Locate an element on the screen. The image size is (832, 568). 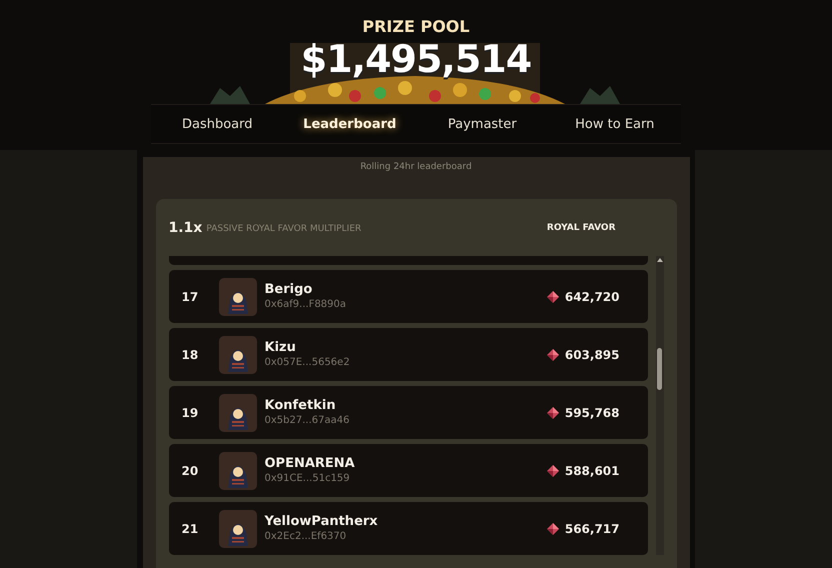
prize-pool-amount: $1,495,514 is located at coordinates (416, 59).